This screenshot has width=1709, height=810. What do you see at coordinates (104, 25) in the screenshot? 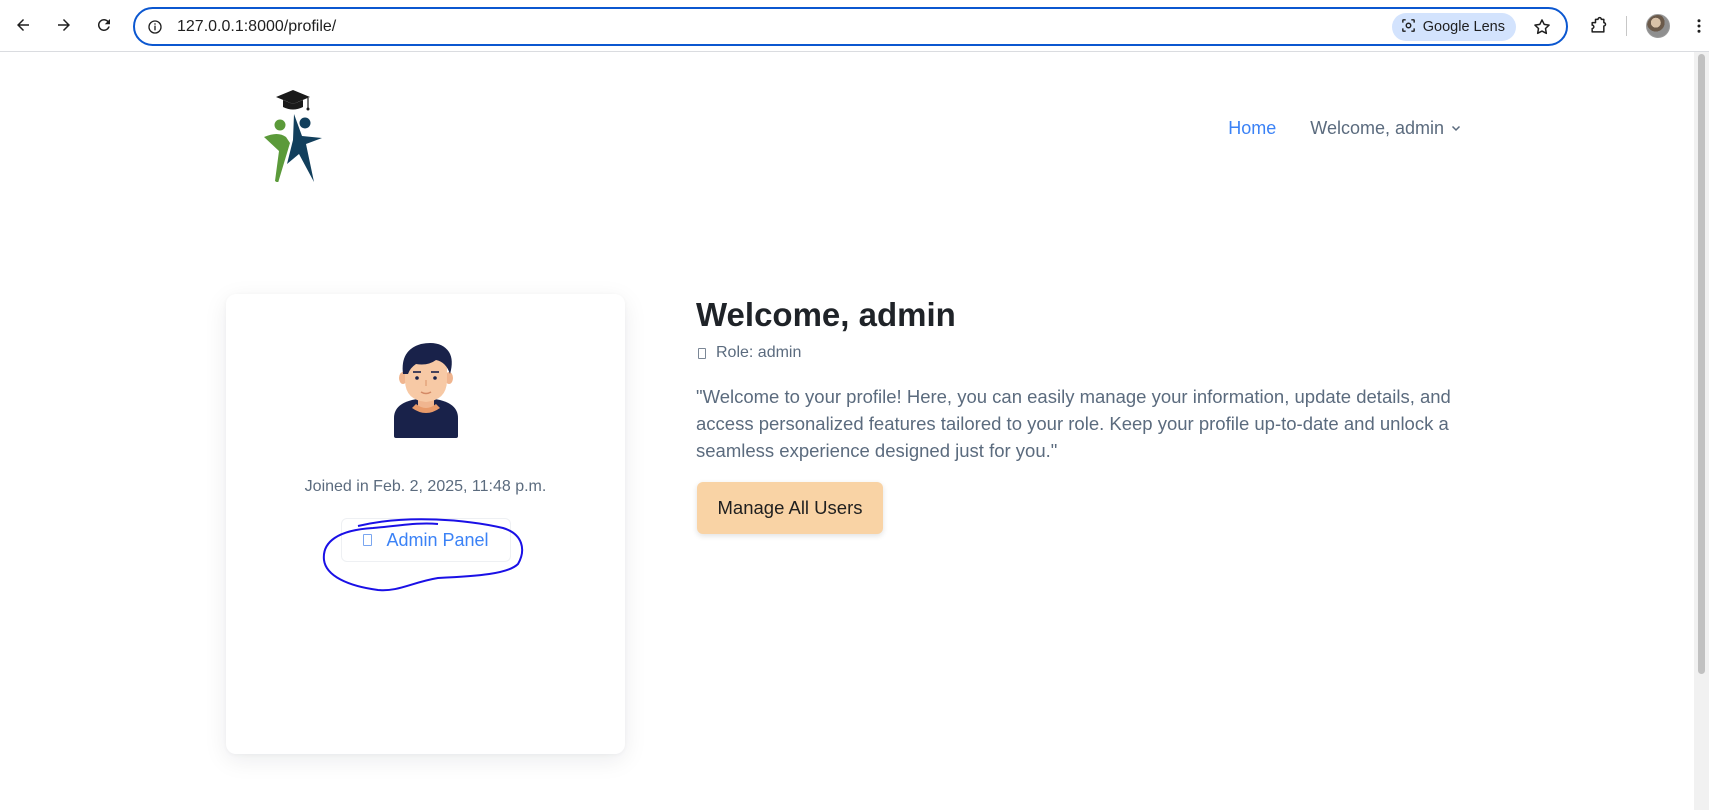
I see `reload-icon` at bounding box center [104, 25].